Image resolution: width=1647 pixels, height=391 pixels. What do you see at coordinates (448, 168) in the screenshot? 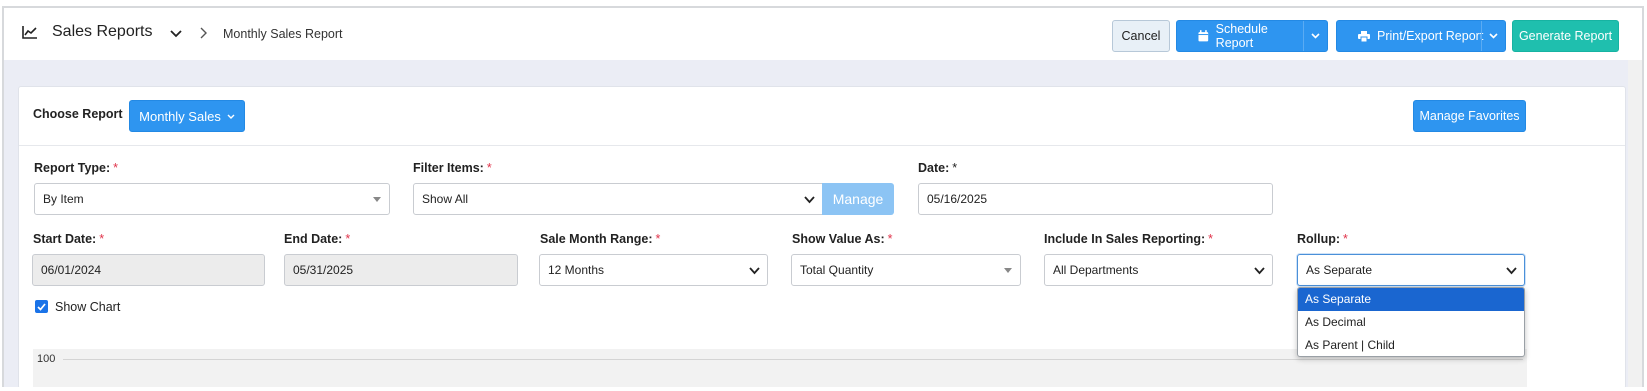
I see `filter-items-label-text: Filter Items:` at bounding box center [448, 168].